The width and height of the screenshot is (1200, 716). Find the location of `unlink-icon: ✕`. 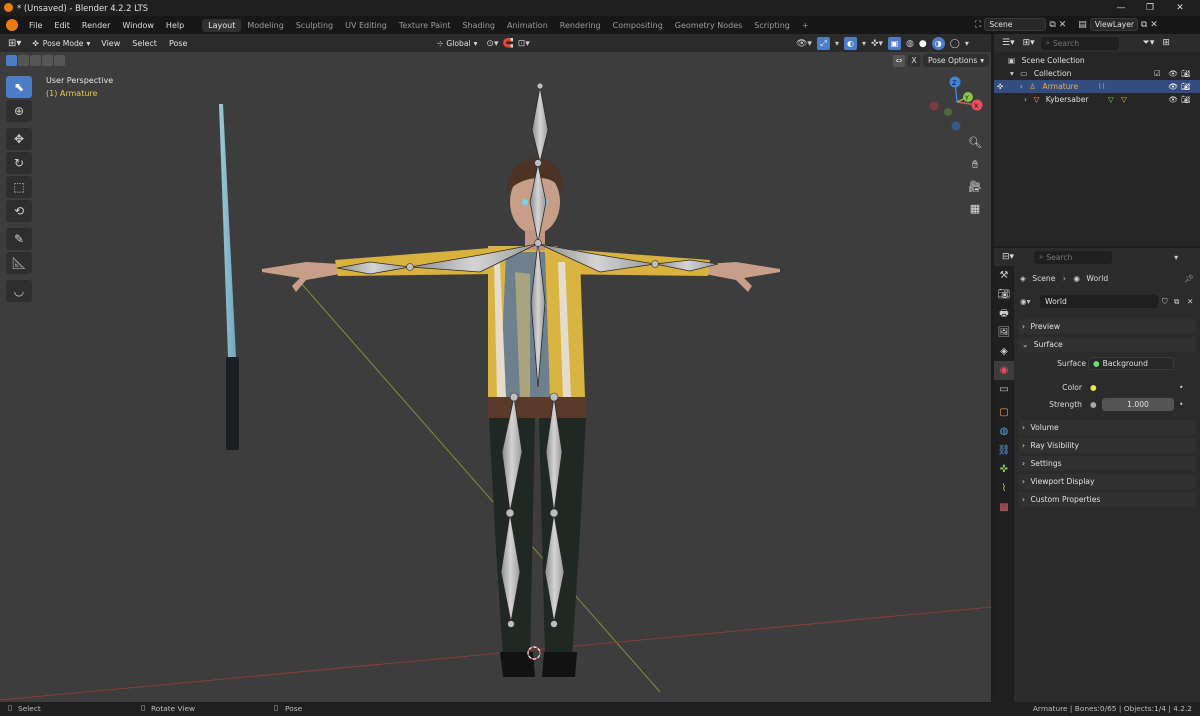

unlink-icon: ✕ is located at coordinates (1190, 302).